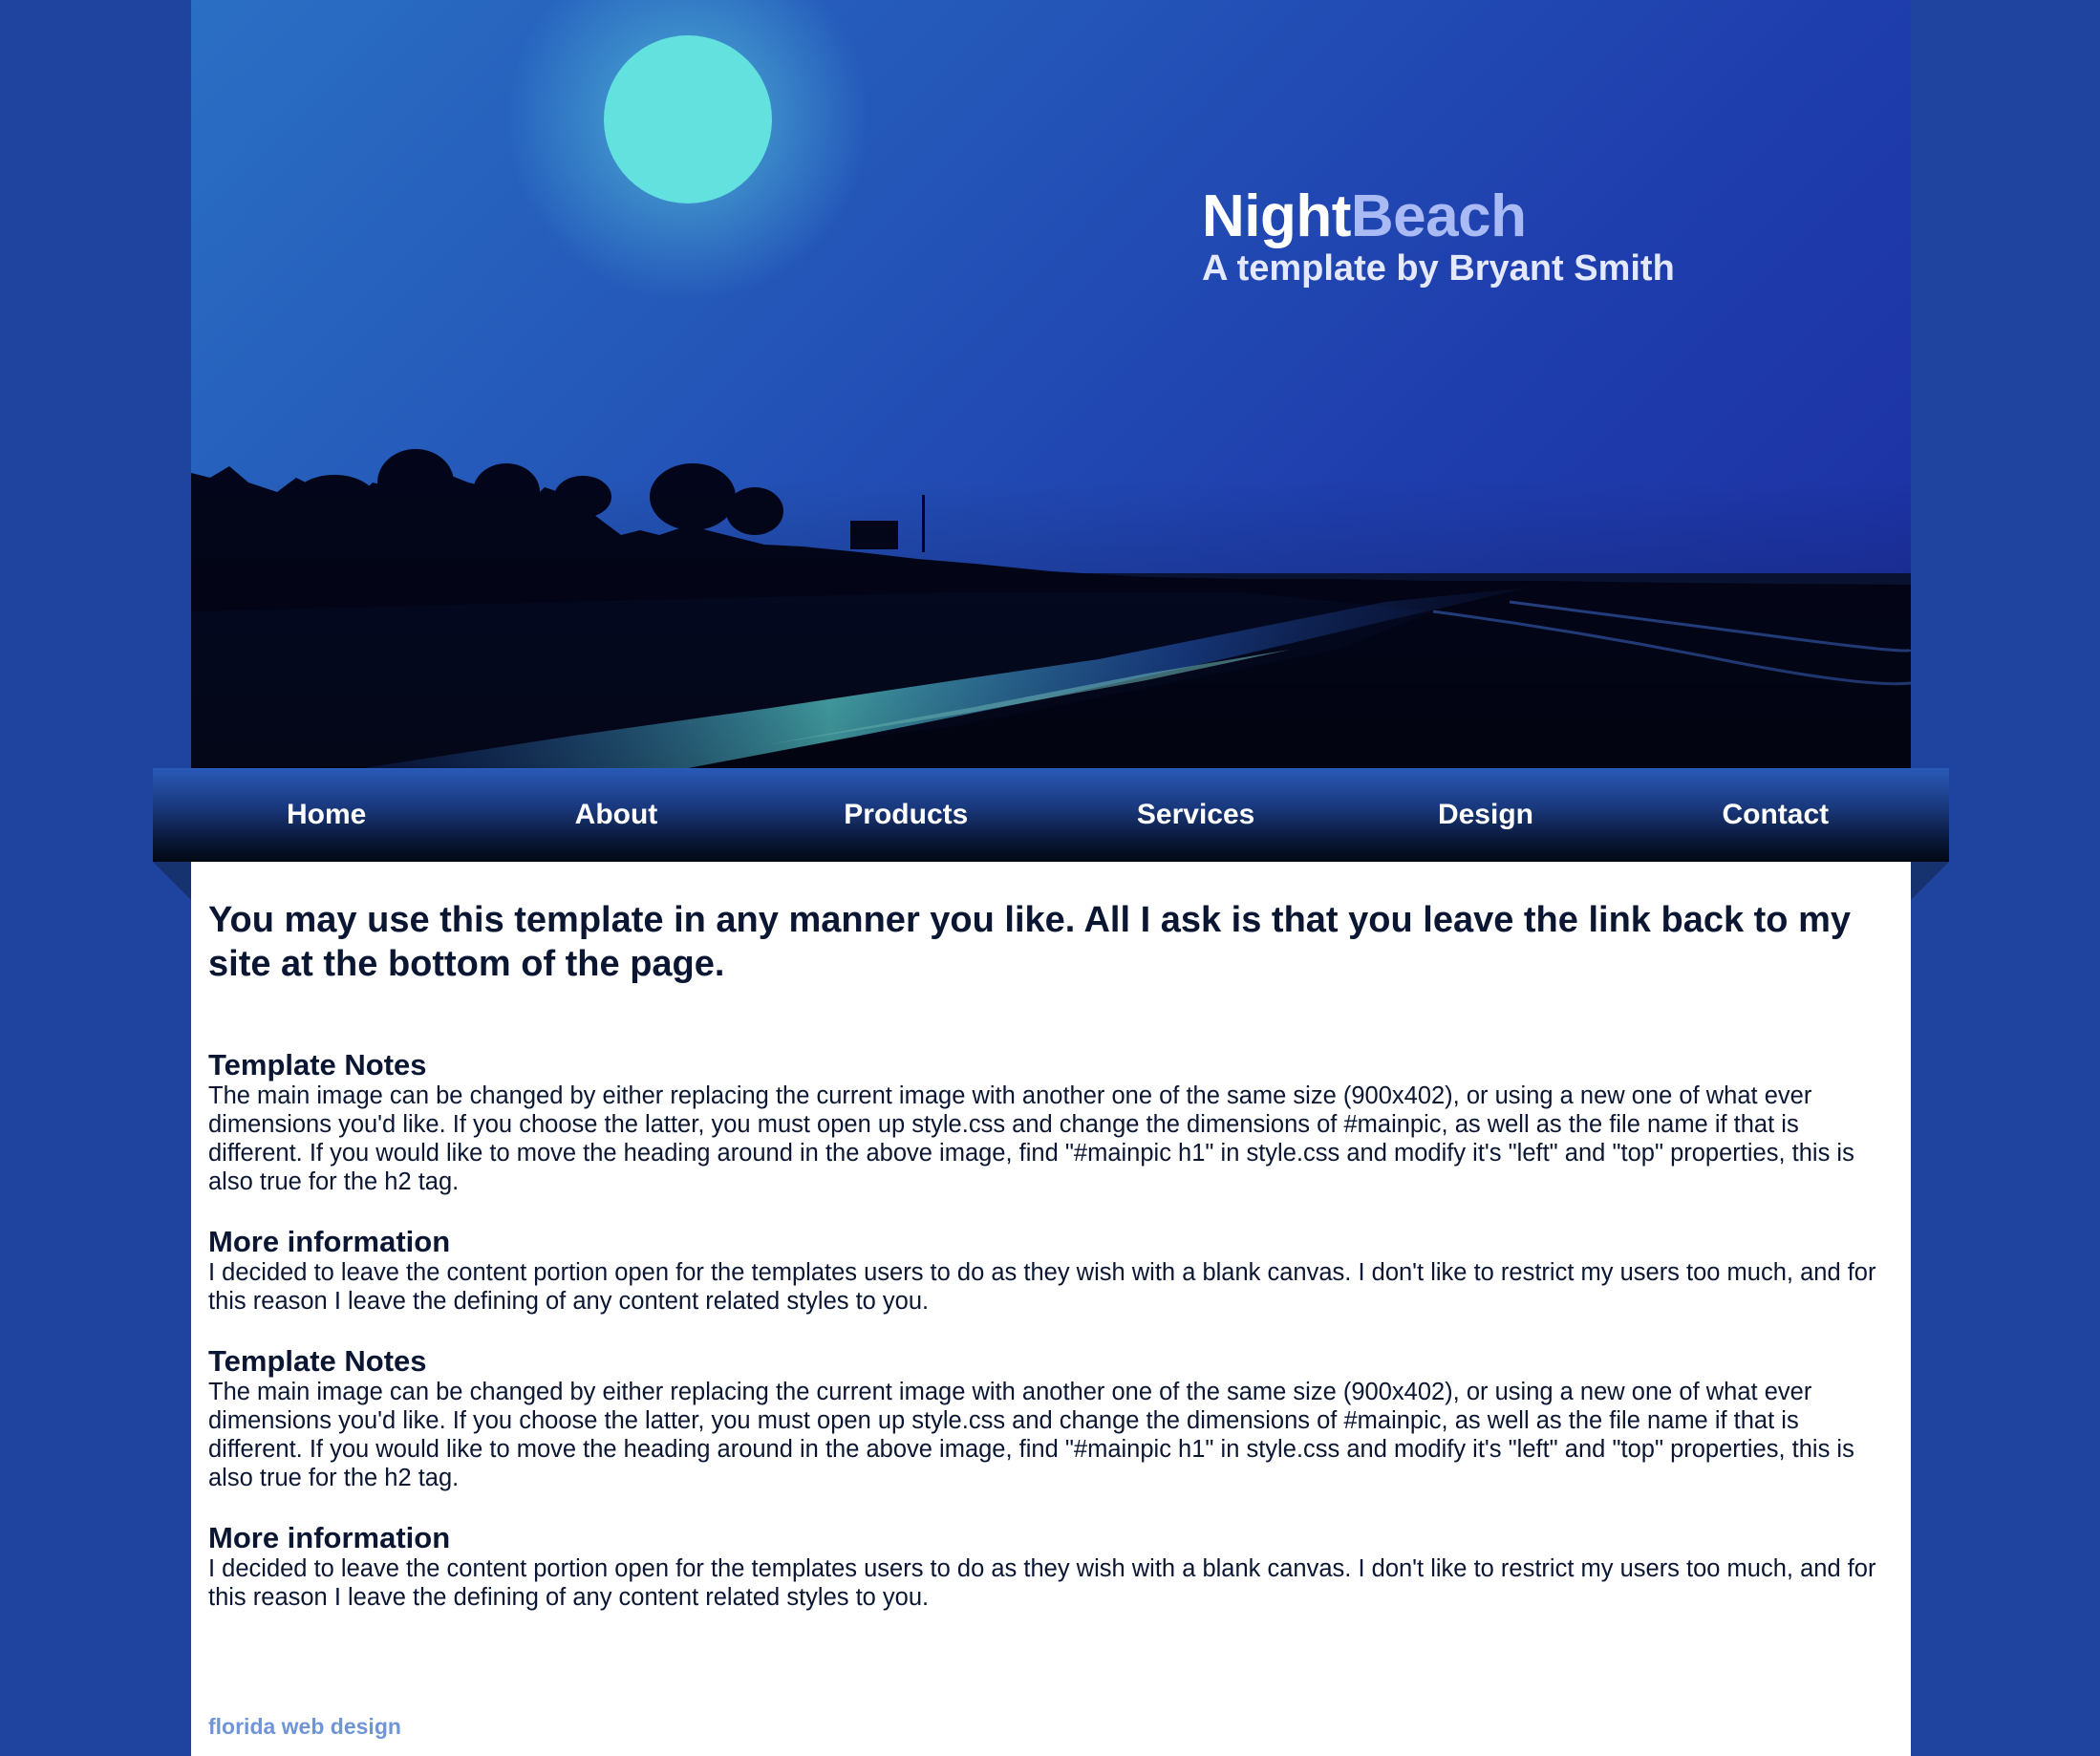 The image size is (2100, 1756). Describe the element at coordinates (616, 815) in the screenshot. I see `nav-about: About` at that location.